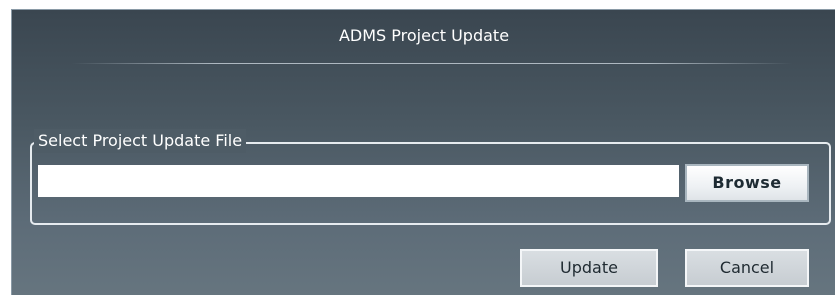 Image resolution: width=835 pixels, height=295 pixels. What do you see at coordinates (747, 183) in the screenshot?
I see `browse-button: Browse` at bounding box center [747, 183].